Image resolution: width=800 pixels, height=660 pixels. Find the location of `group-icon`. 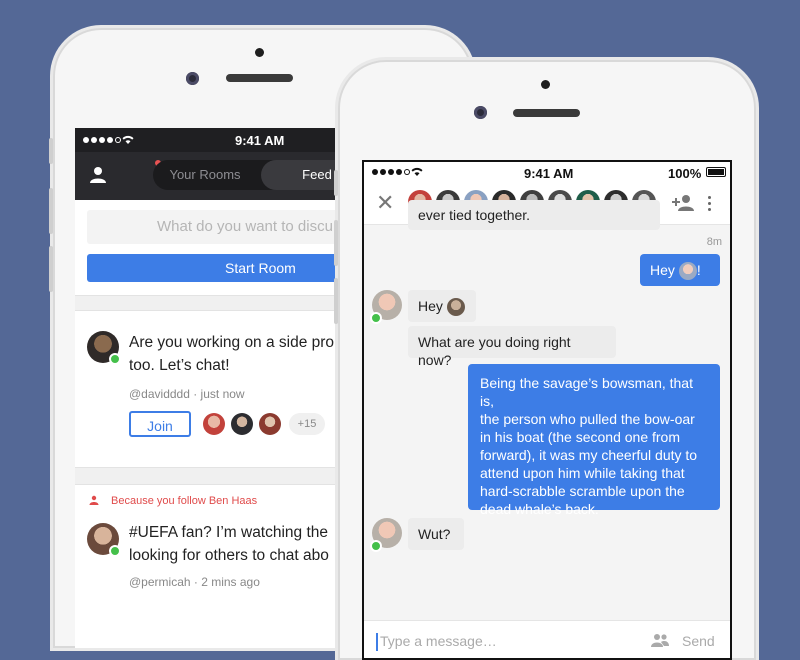

group-icon is located at coordinates (660, 640).